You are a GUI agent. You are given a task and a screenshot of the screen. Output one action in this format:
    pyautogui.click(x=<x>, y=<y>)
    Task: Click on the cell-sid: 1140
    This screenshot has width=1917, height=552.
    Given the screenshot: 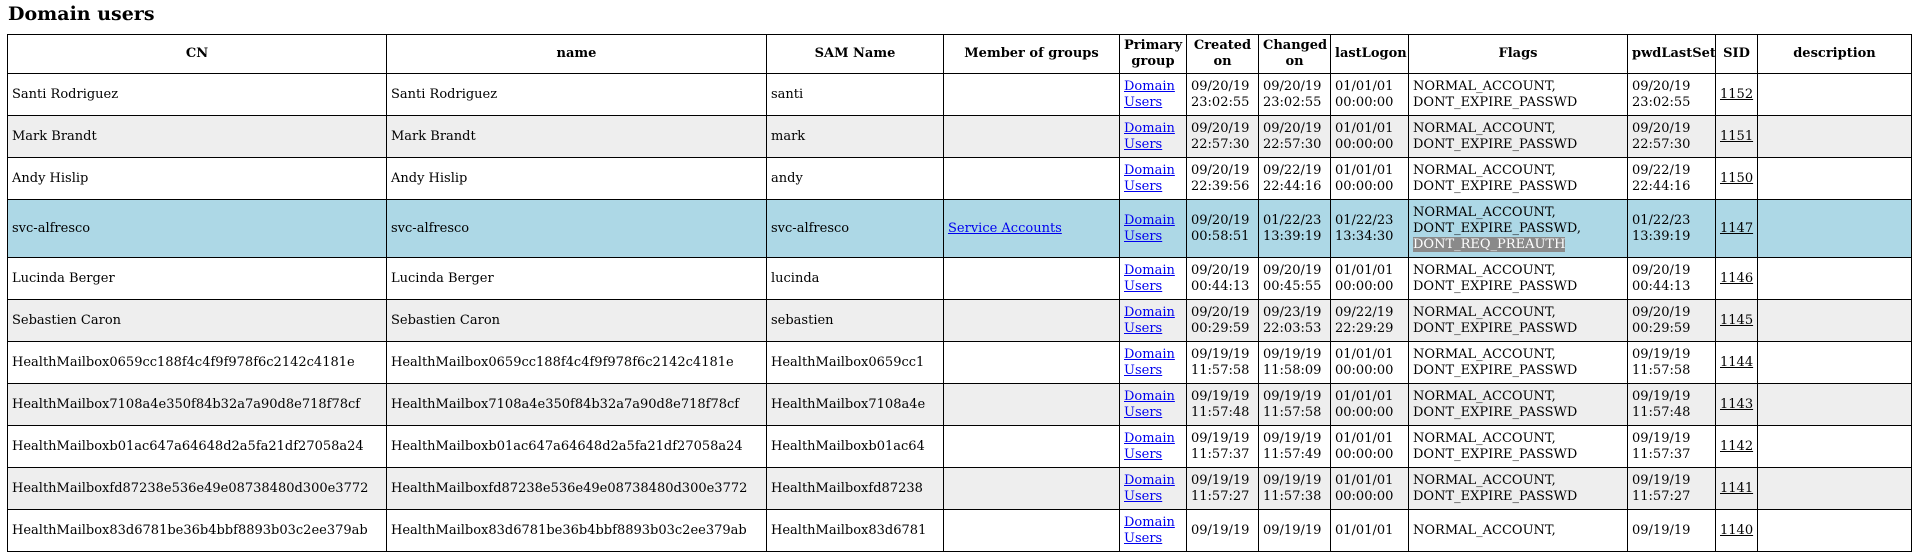 What is the action you would take?
    pyautogui.click(x=1736, y=530)
    